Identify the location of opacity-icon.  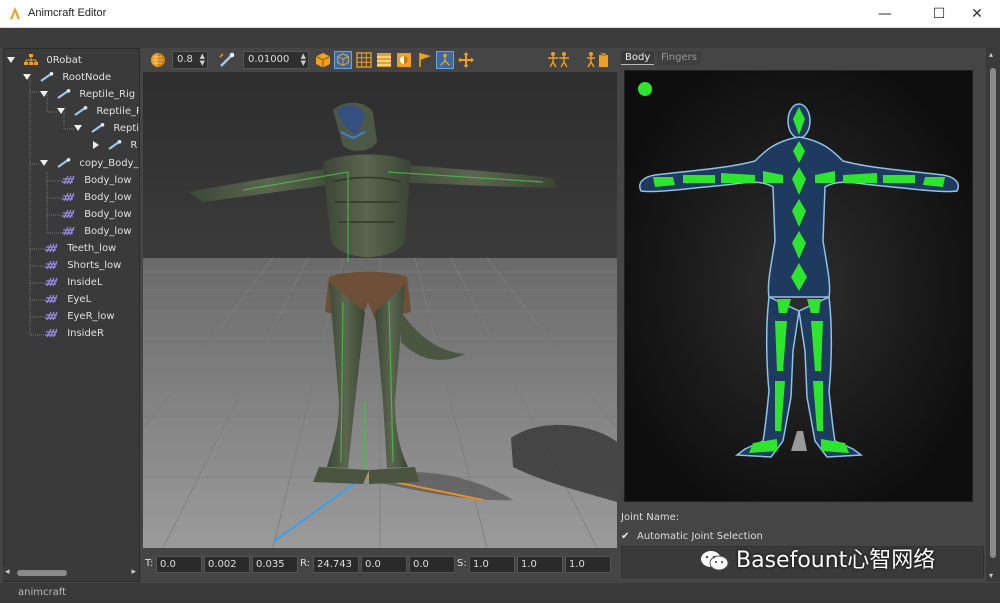
(158, 60).